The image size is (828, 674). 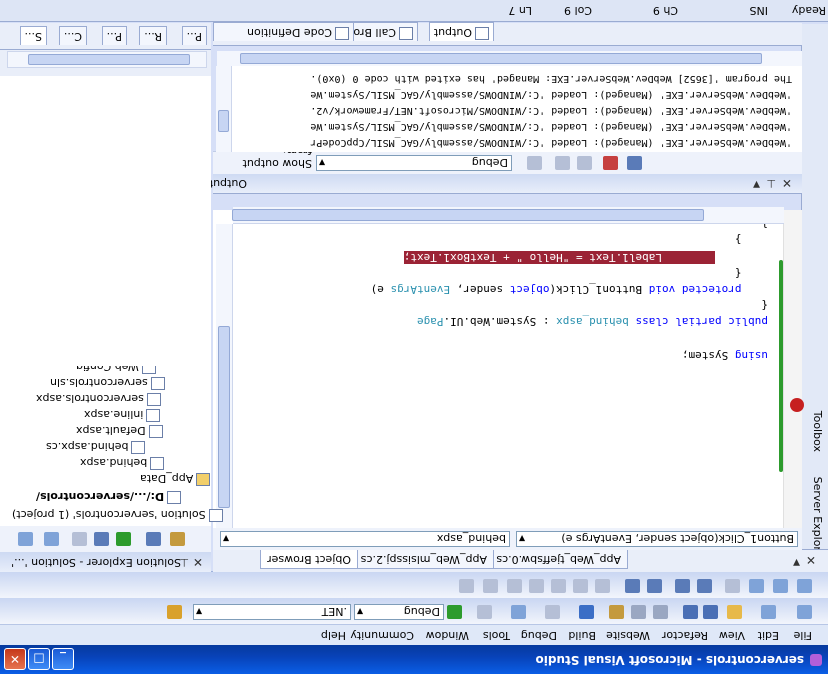 What do you see at coordinates (724, 355) in the screenshot?
I see `code-line: using System;` at bounding box center [724, 355].